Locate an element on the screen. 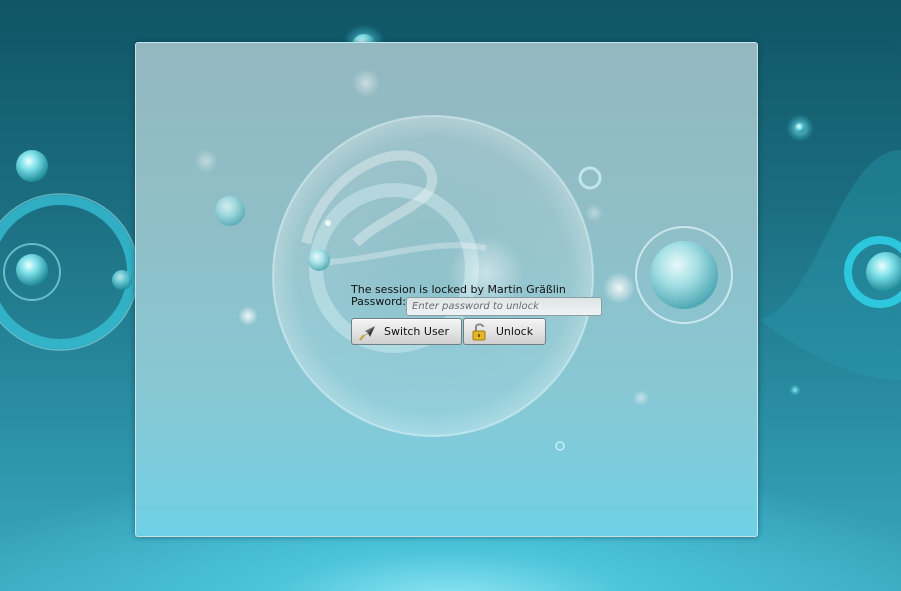 The image size is (901, 591). password-input is located at coordinates (504, 306).